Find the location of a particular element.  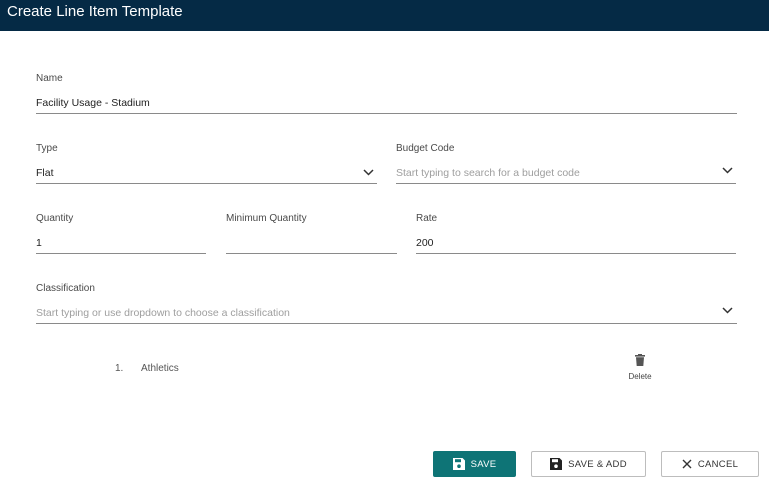

list-item-index: 1. is located at coordinates (119, 368).